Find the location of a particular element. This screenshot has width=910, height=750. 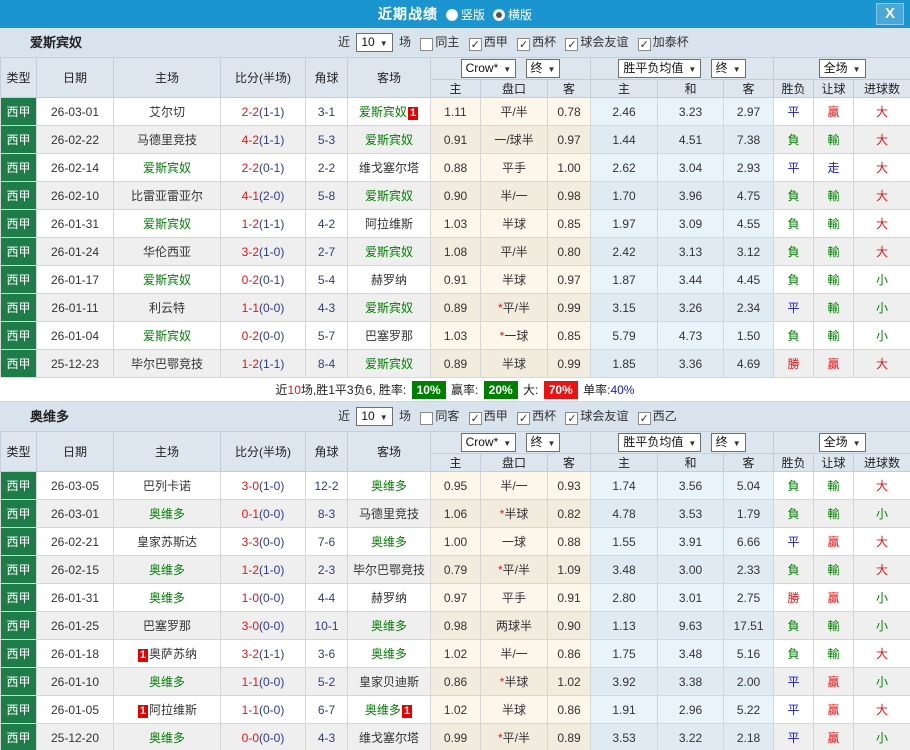

date-cell: 26-01-10 is located at coordinates (75, 681).